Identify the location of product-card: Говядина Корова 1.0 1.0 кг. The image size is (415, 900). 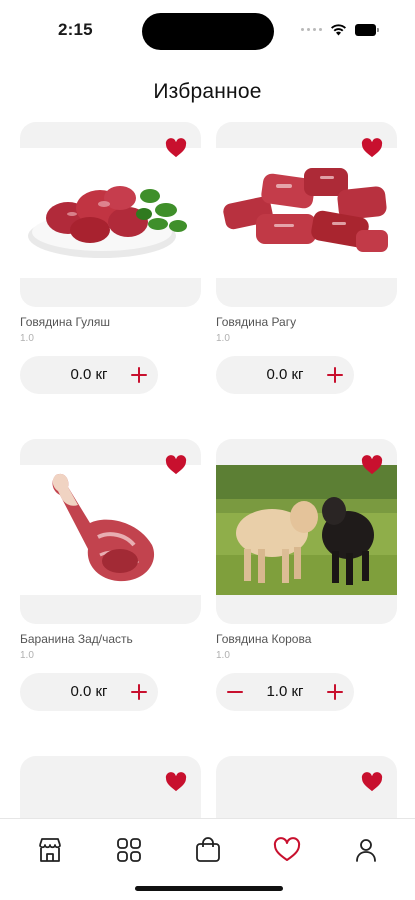
(306, 575).